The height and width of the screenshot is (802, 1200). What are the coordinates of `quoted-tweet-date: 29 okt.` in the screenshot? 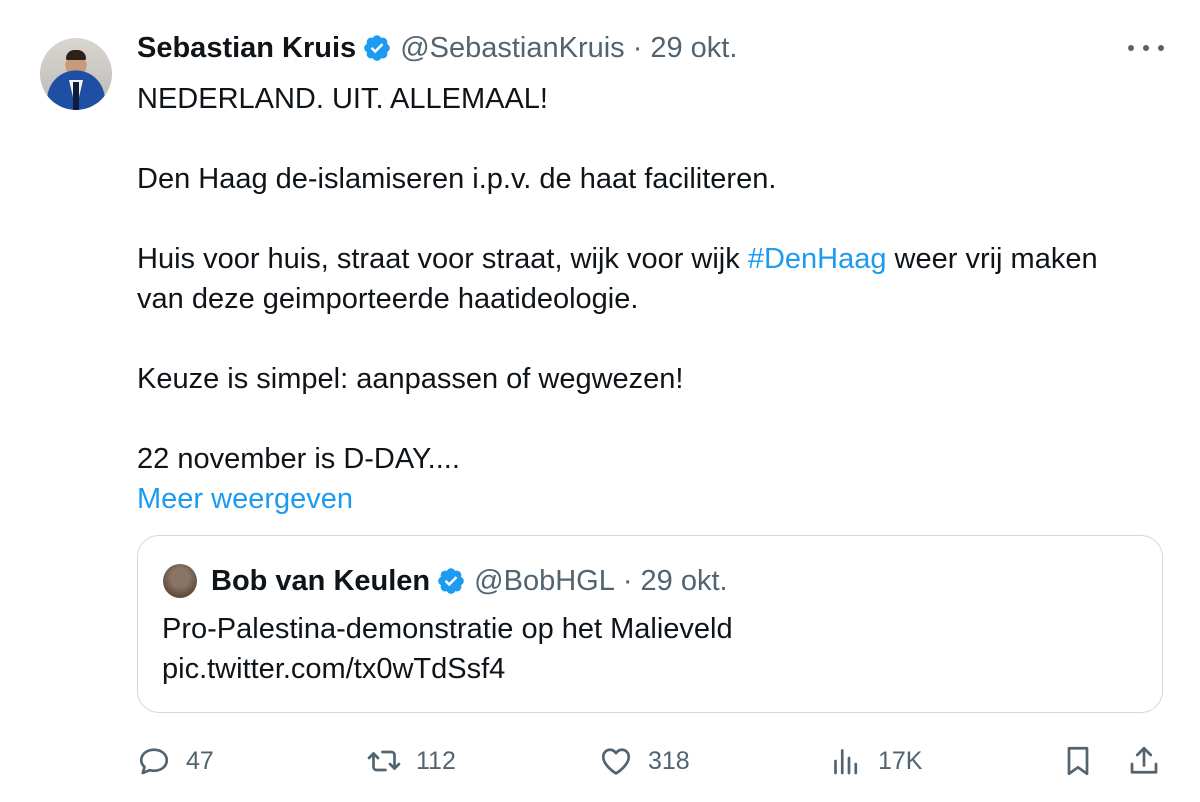 It's located at (684, 580).